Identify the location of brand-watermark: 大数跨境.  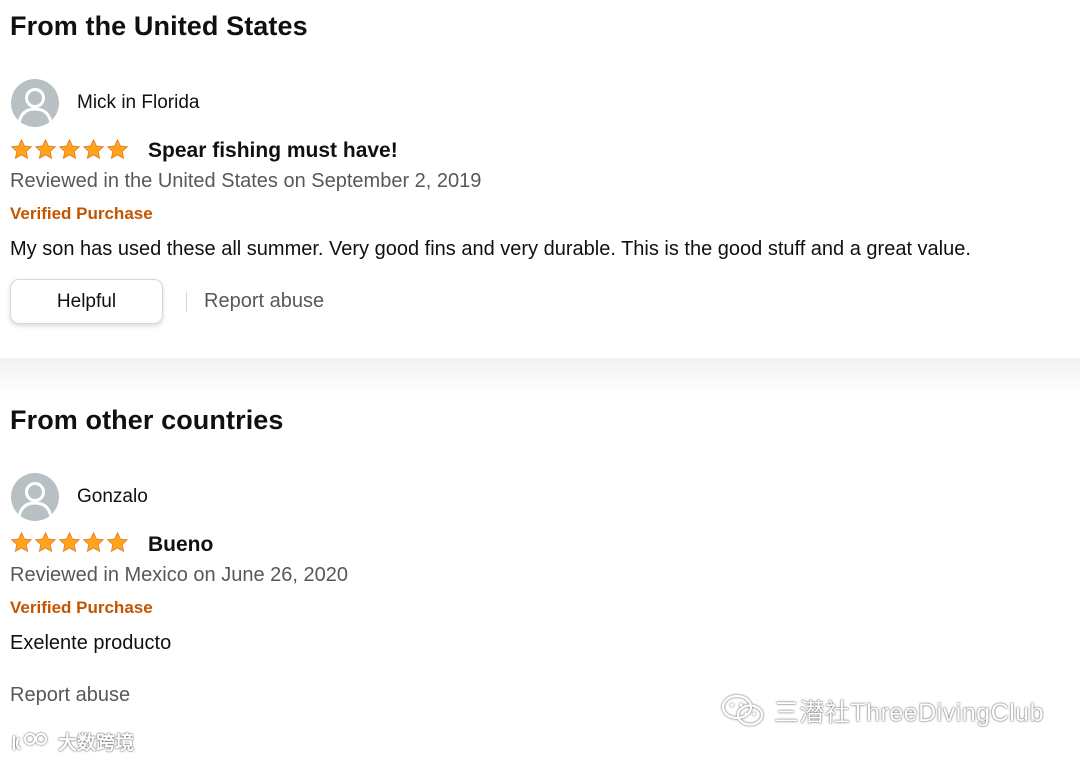
(72, 741).